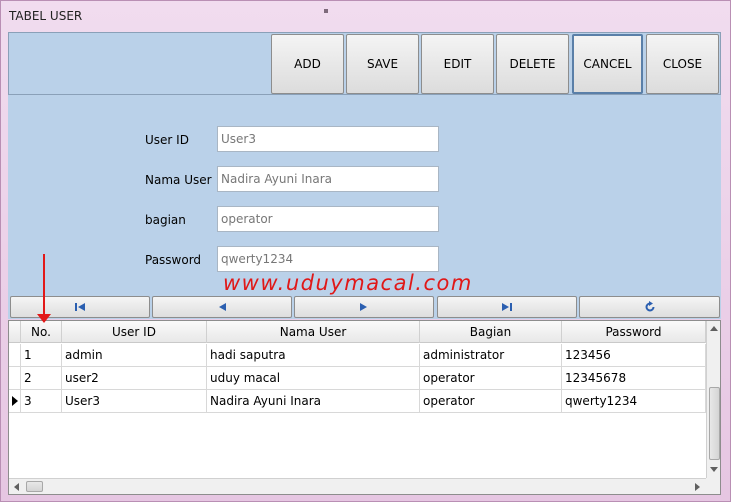 Image resolution: width=731 pixels, height=502 pixels. Describe the element at coordinates (697, 487) in the screenshot. I see `scroll-right-icon` at that location.